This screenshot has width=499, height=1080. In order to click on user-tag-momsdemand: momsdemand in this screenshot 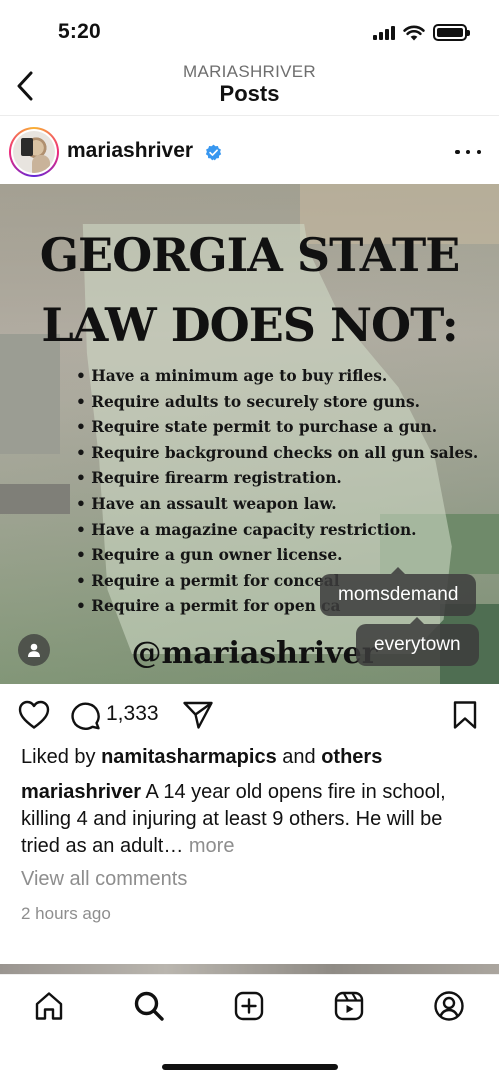, I will do `click(398, 591)`.